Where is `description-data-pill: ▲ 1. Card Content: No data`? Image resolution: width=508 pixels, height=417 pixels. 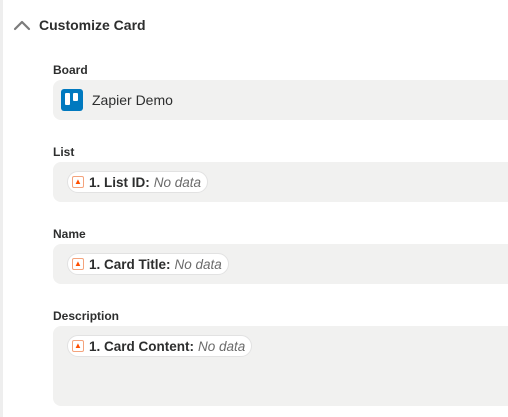 description-data-pill: ▲ 1. Card Content: No data is located at coordinates (160, 346).